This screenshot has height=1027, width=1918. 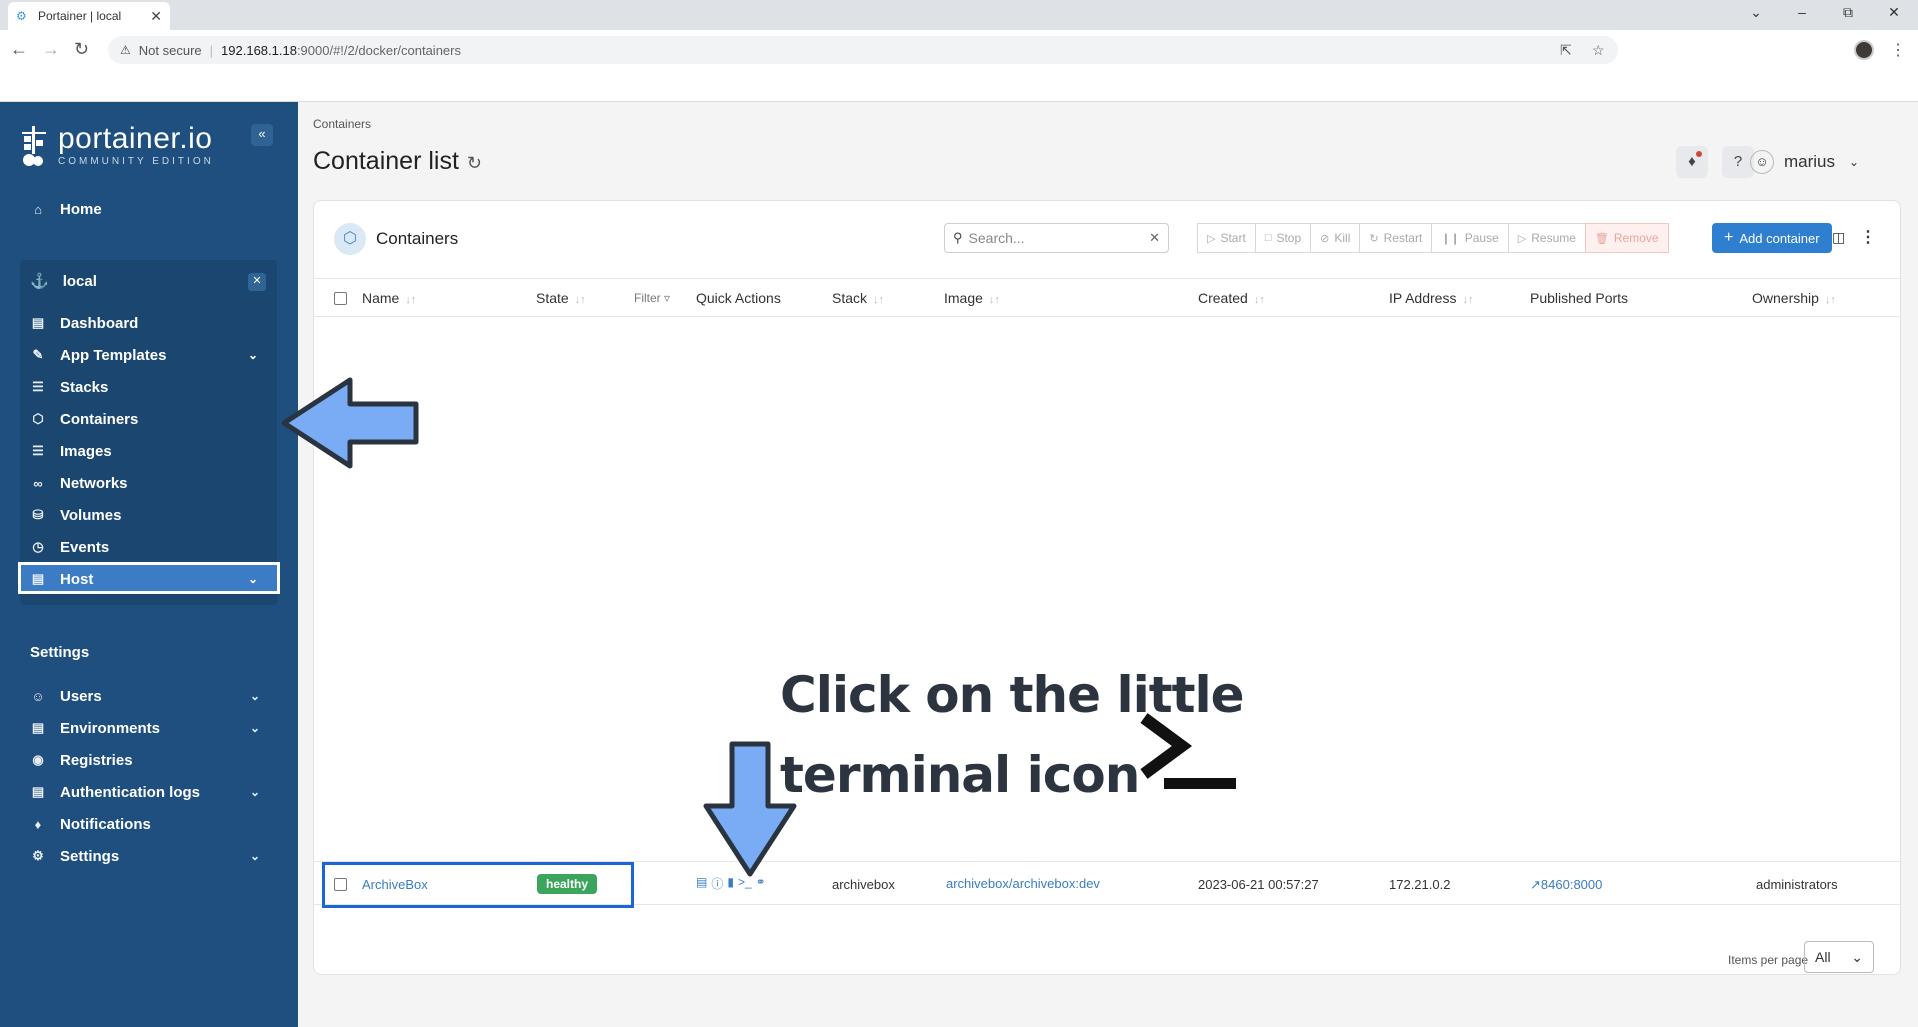 What do you see at coordinates (1762, 162) in the screenshot?
I see `user-icon: ☺` at bounding box center [1762, 162].